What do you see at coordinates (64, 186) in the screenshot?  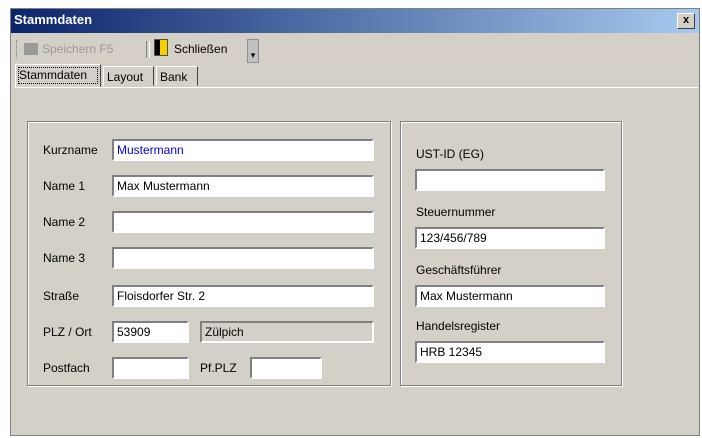 I see `name1-label: Name 1` at bounding box center [64, 186].